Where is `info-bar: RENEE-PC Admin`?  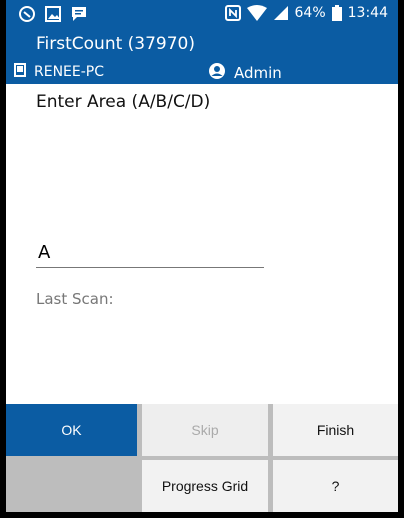 info-bar: RENEE-PC Admin is located at coordinates (202, 72).